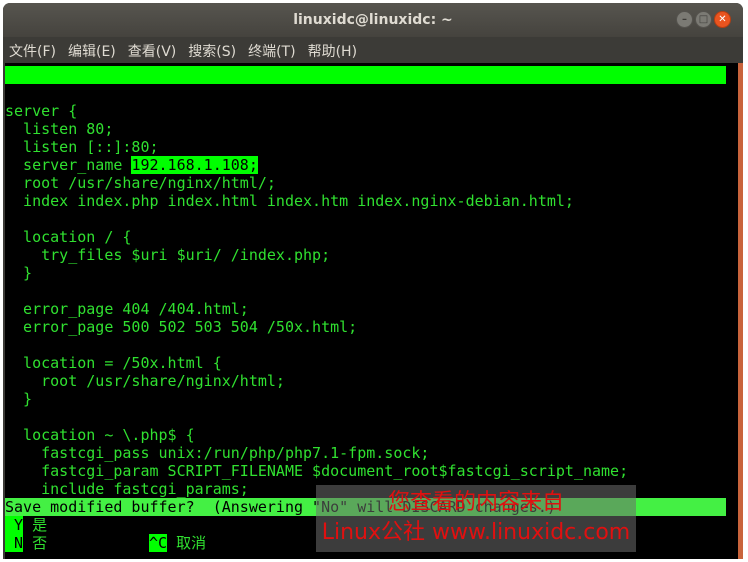 This screenshot has width=748, height=562. What do you see at coordinates (476, 518) in the screenshot?
I see `watermark: 您查看的内容来自 Linux公社 www.linuxidc.com` at bounding box center [476, 518].